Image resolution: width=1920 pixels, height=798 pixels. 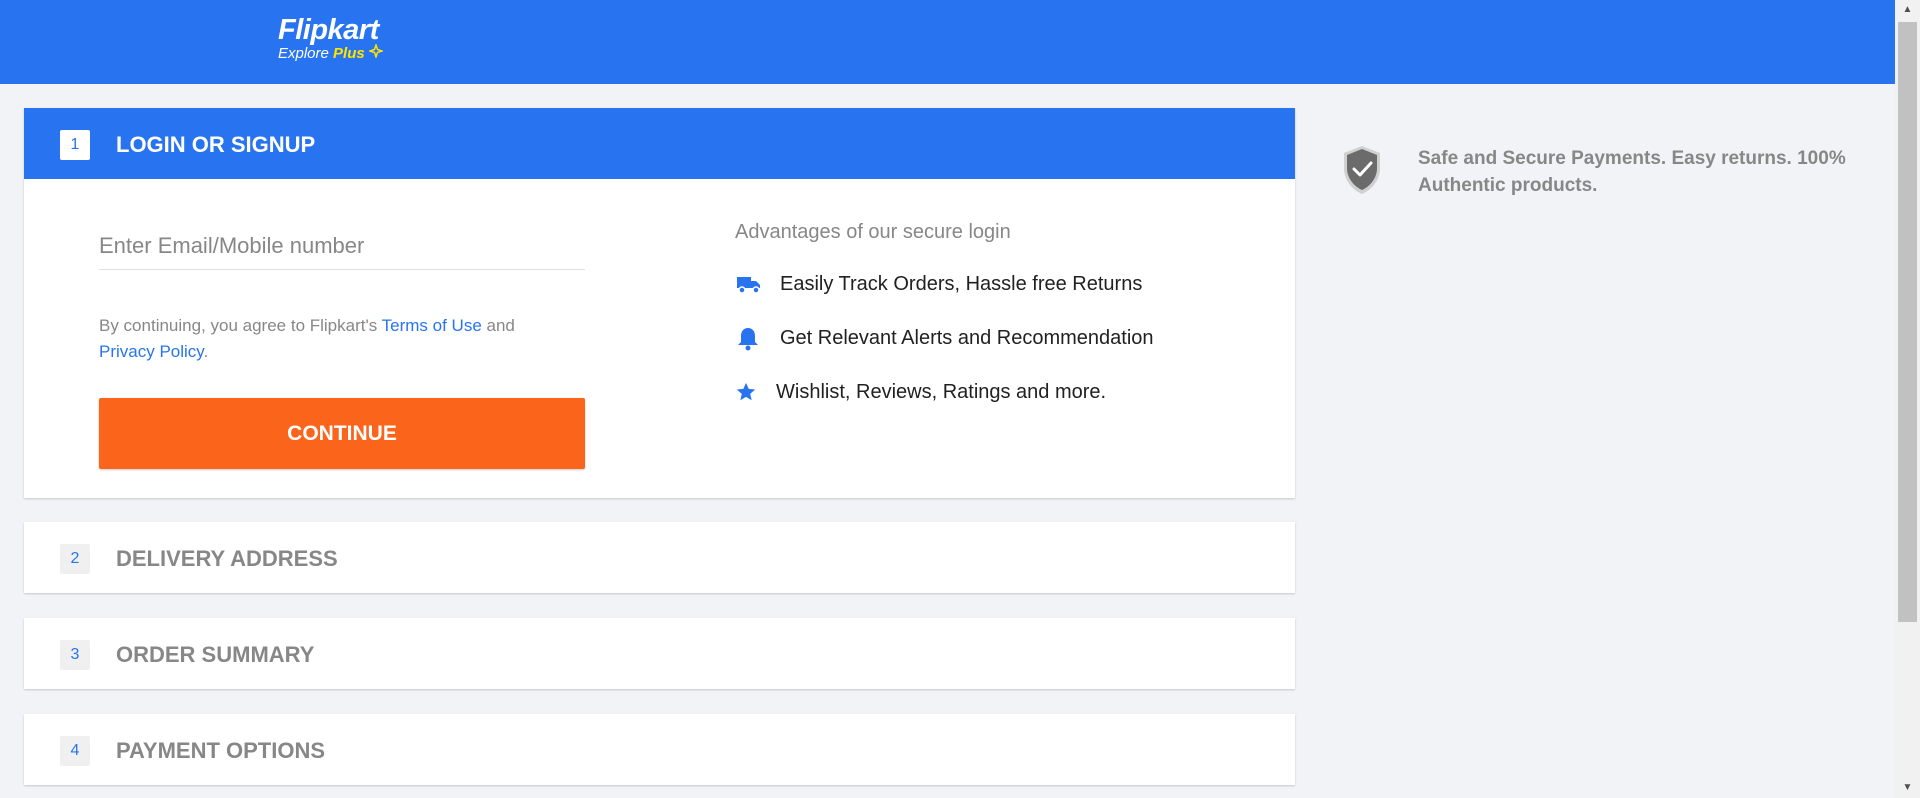 What do you see at coordinates (342, 433) in the screenshot?
I see `continue-button: CONTINUE` at bounding box center [342, 433].